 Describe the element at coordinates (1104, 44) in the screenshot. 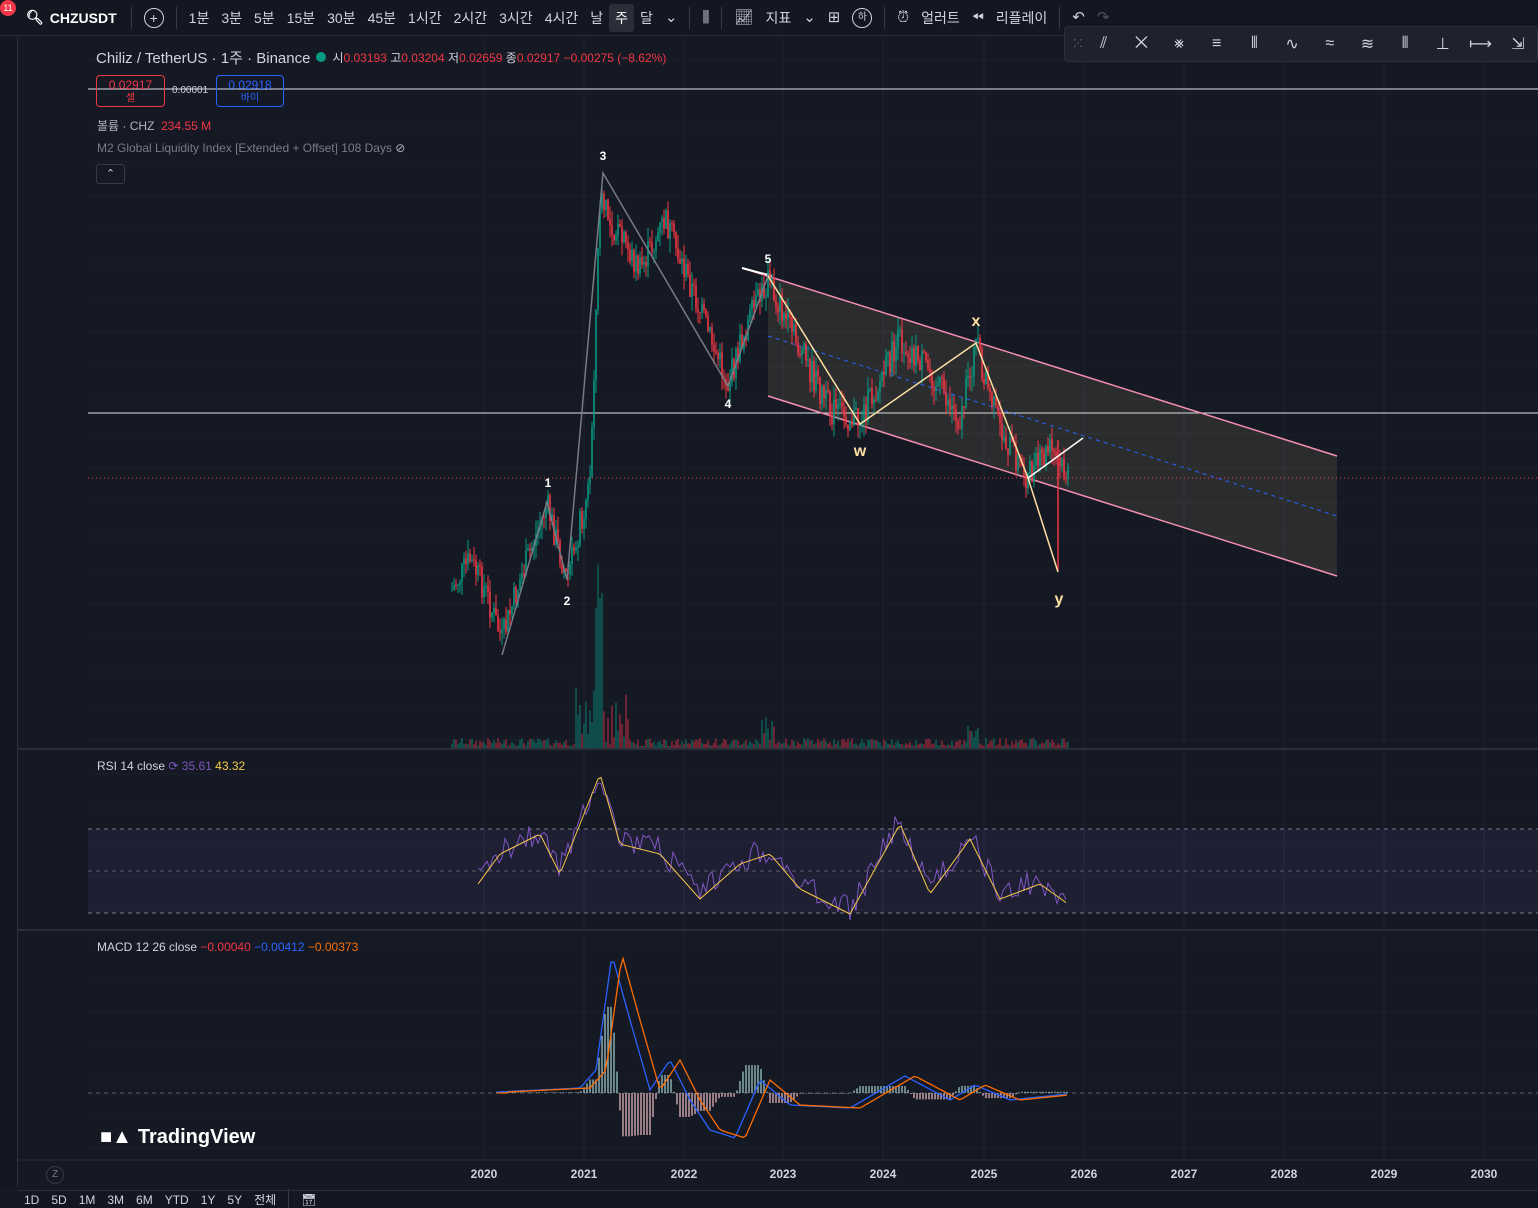

I see `parallel-channel-icon: ⫽` at that location.